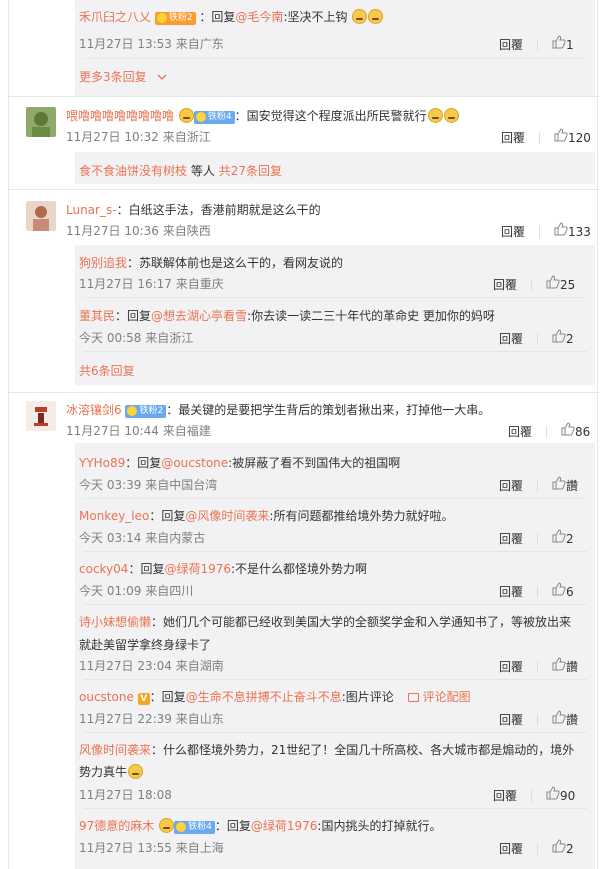 Image resolution: width=607 pixels, height=869 pixels. Describe the element at coordinates (446, 697) in the screenshot. I see `comment-image-label: 评论配图` at that location.